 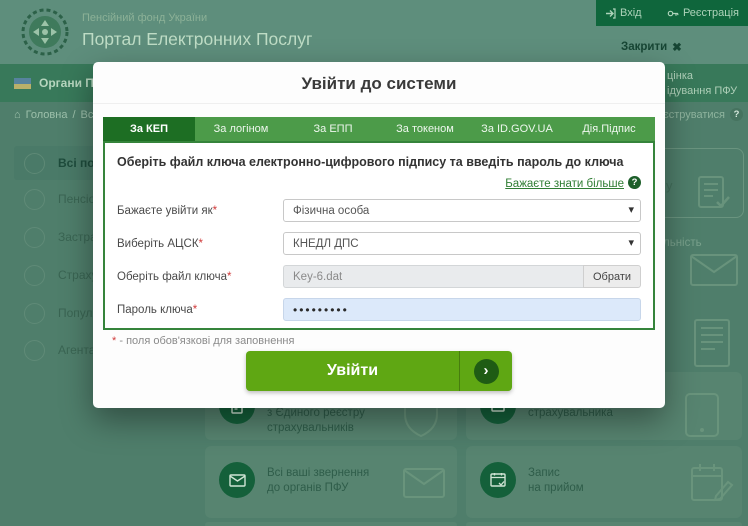 I want to click on card-title-line: з Єдиного реєстру, so click(x=316, y=413).